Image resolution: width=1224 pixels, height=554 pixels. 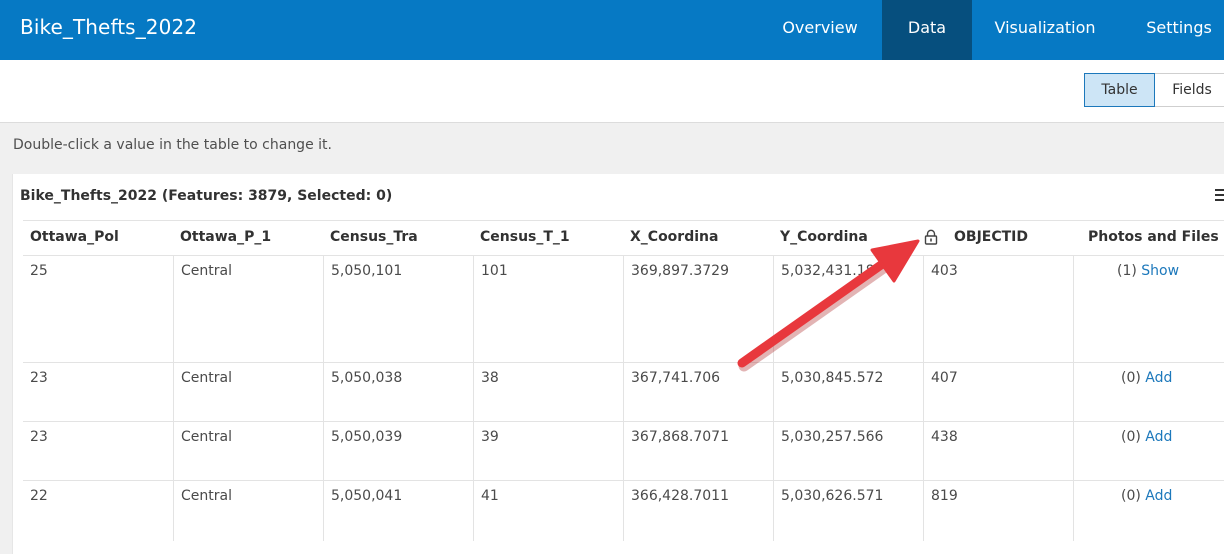 What do you see at coordinates (927, 30) in the screenshot?
I see `tab-data: Data` at bounding box center [927, 30].